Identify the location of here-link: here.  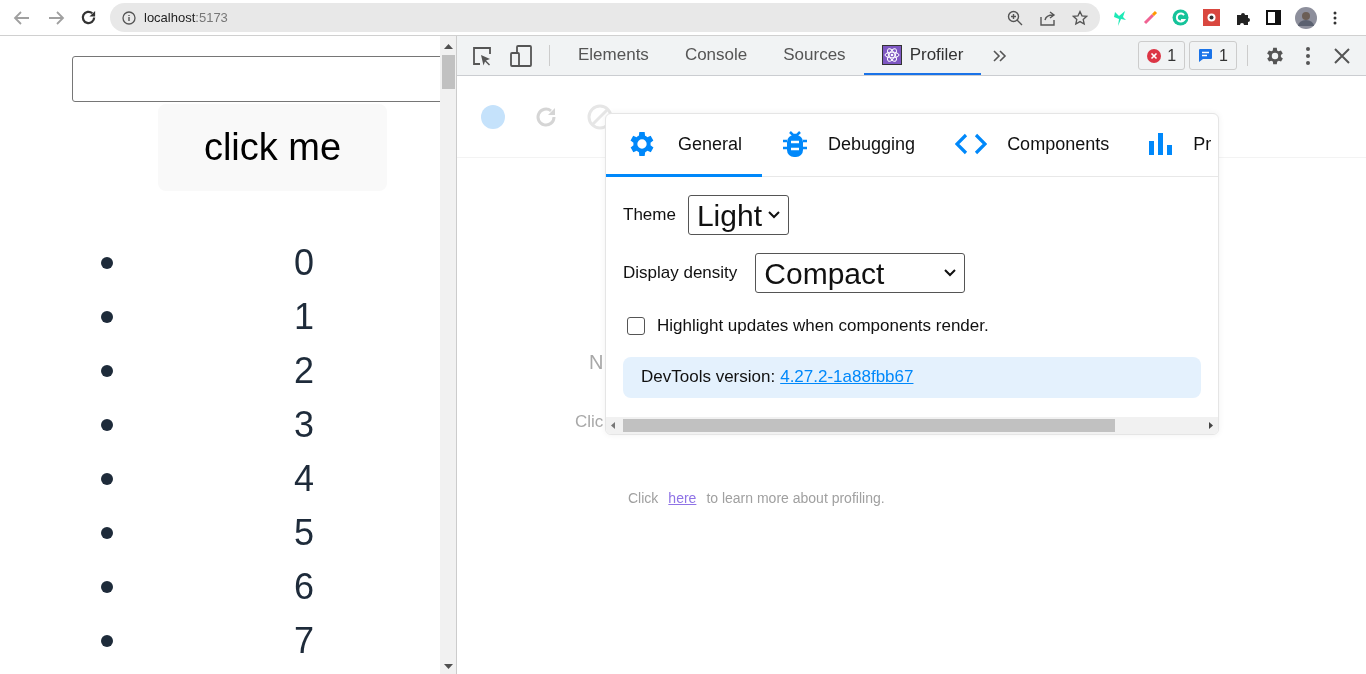
(682, 498).